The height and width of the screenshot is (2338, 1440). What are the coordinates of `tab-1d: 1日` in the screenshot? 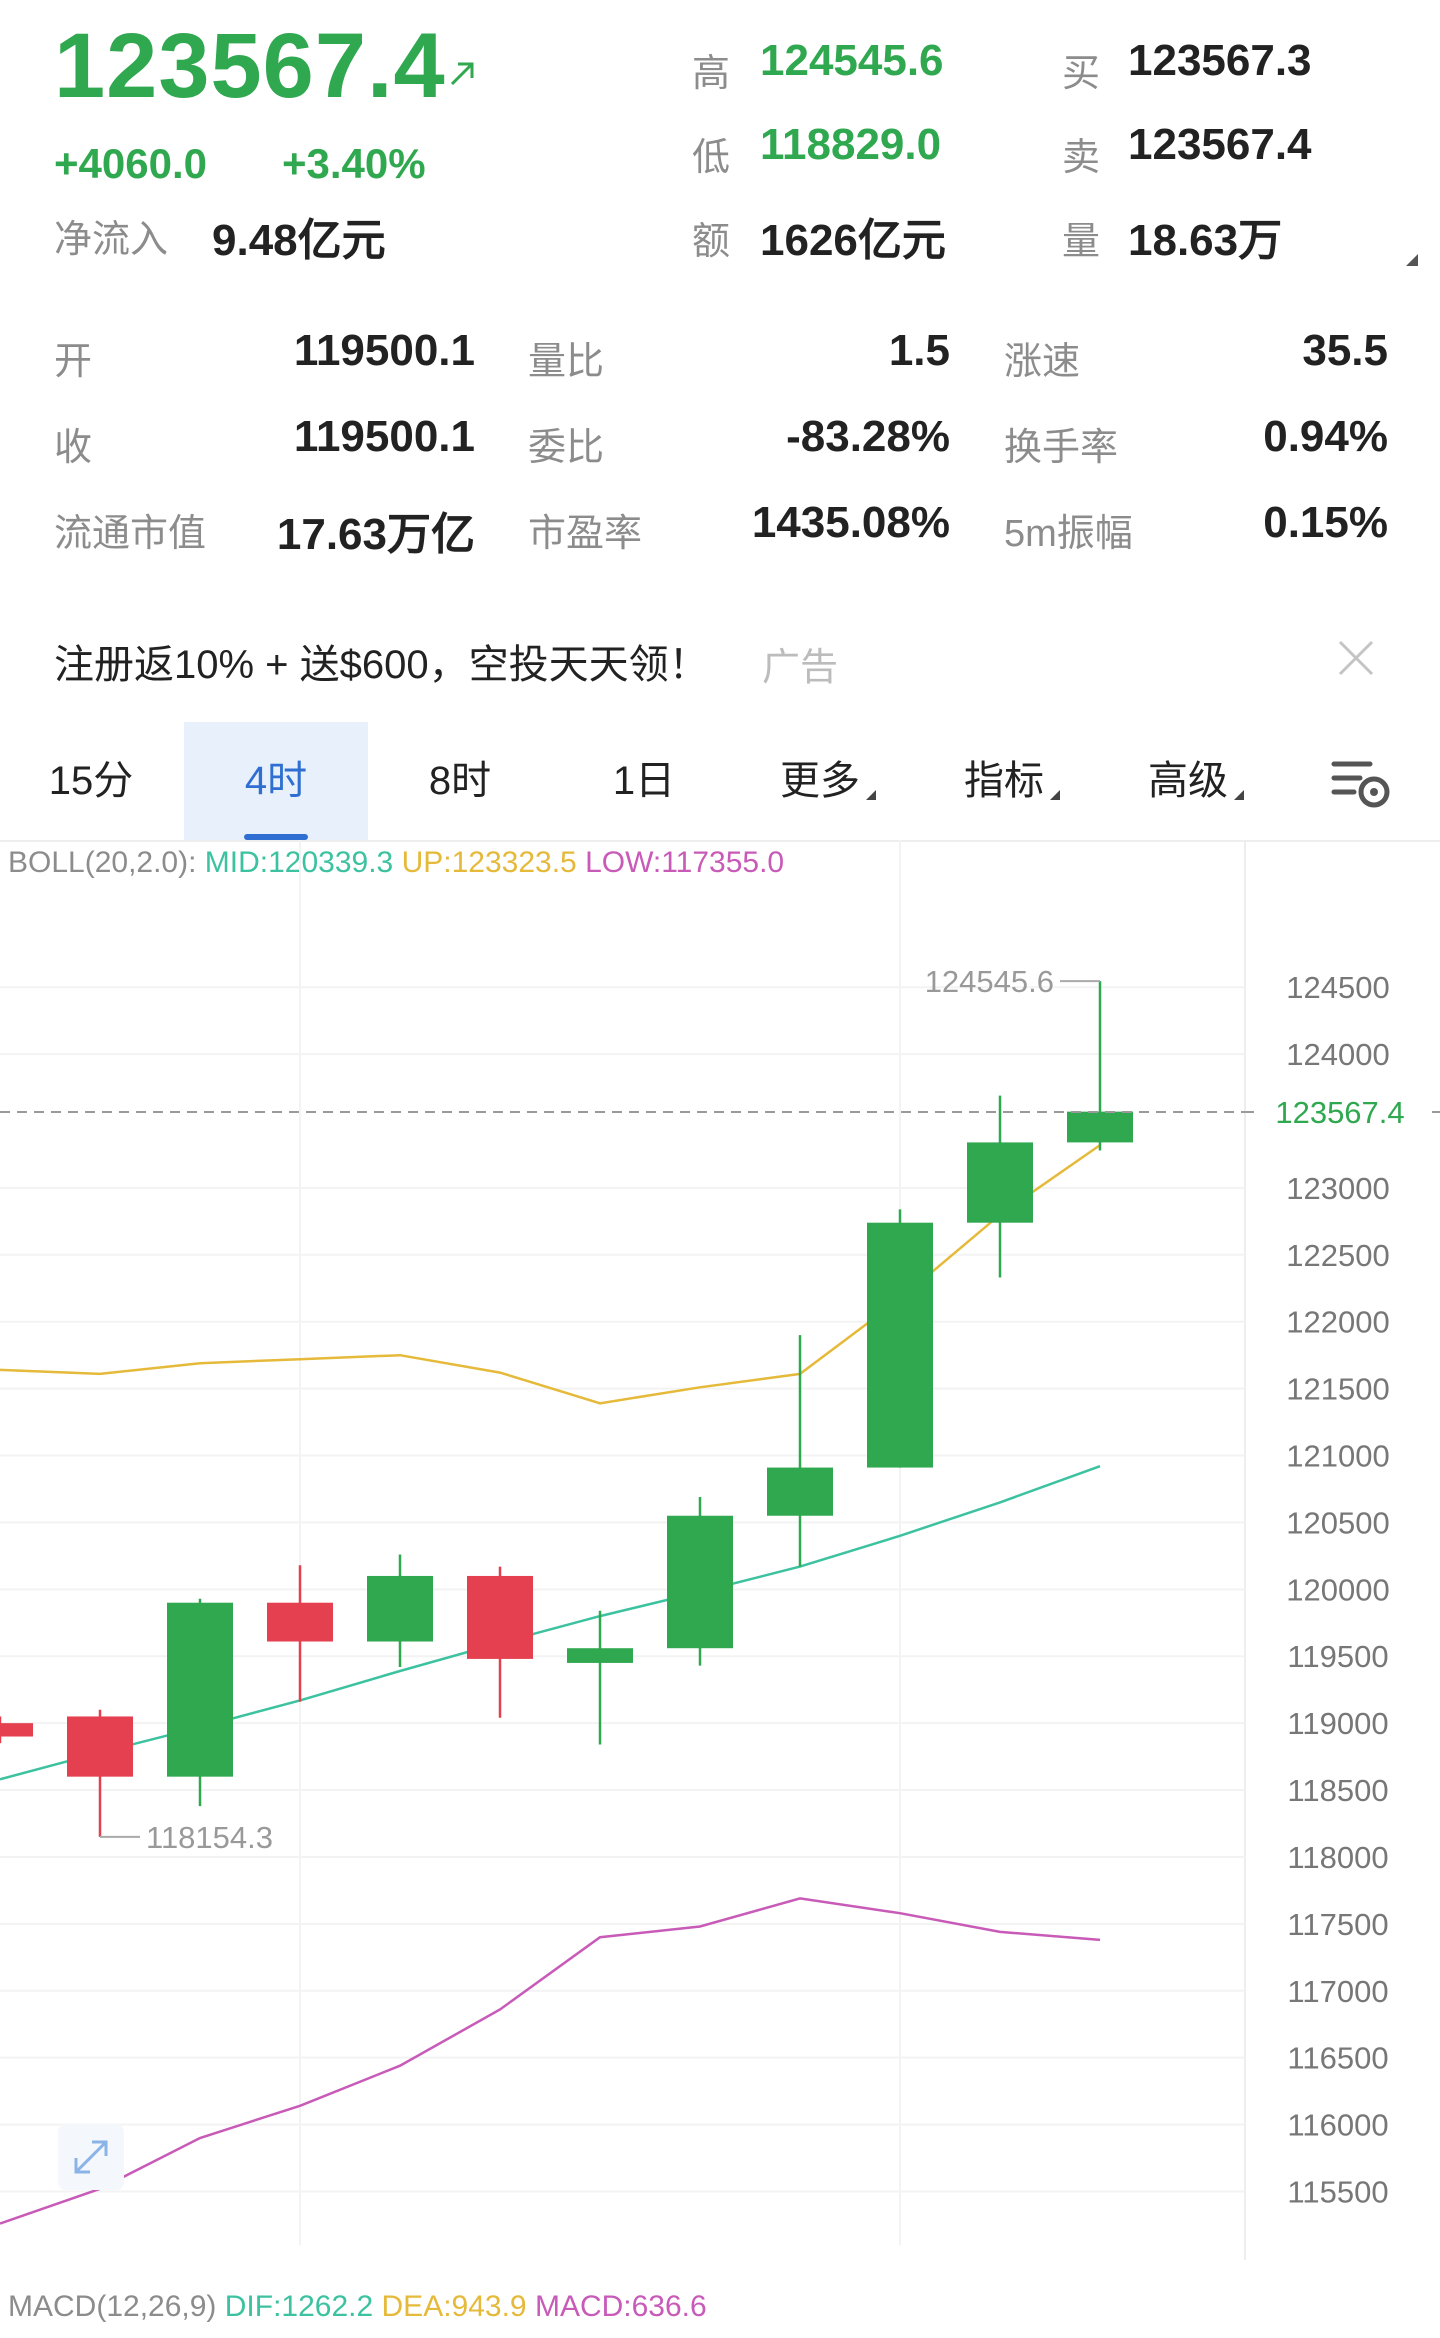 It's located at (644, 781).